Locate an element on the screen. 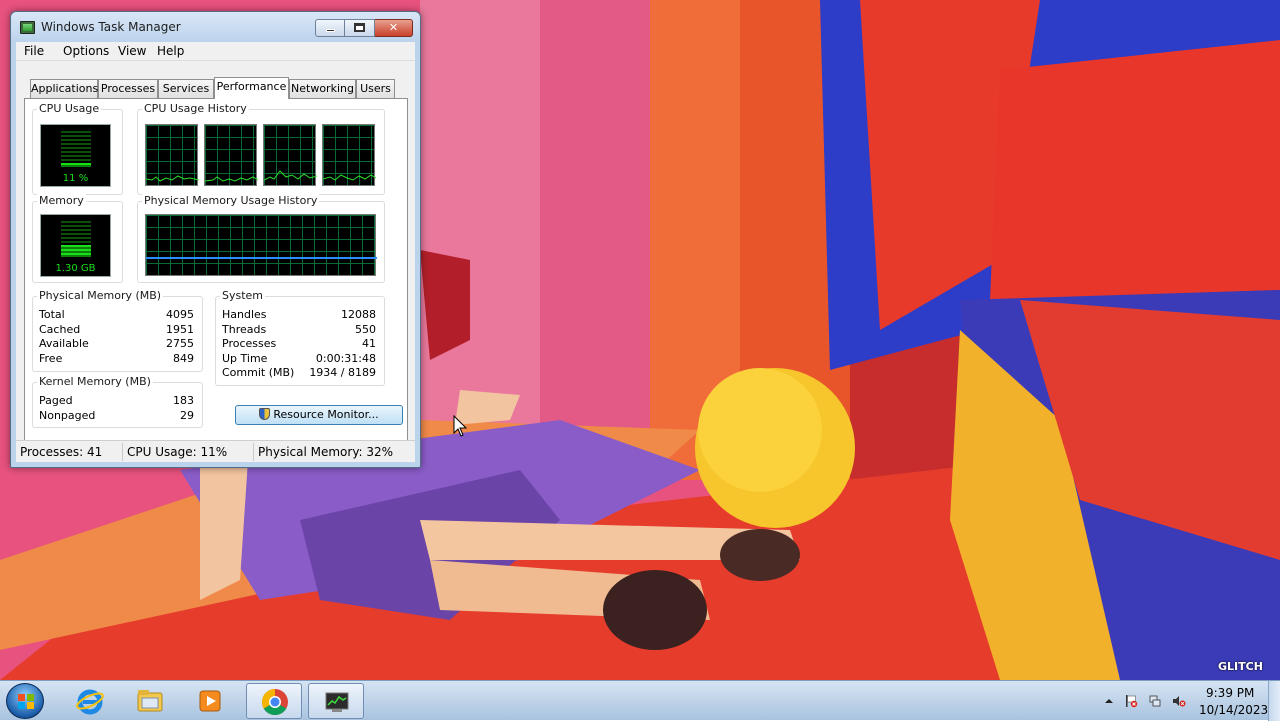 This screenshot has width=1280, height=721. memory-value: 1.30 GB is located at coordinates (75, 268).